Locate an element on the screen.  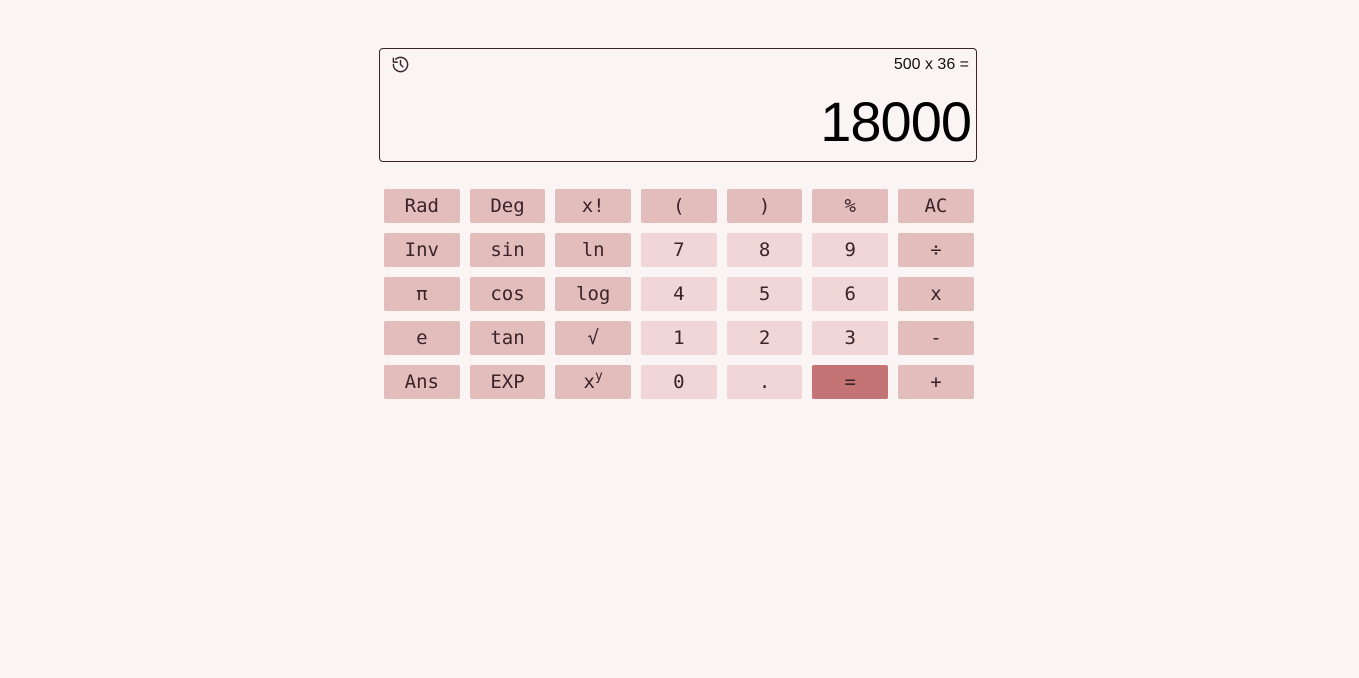
digit-0-button: 0 is located at coordinates (679, 382).